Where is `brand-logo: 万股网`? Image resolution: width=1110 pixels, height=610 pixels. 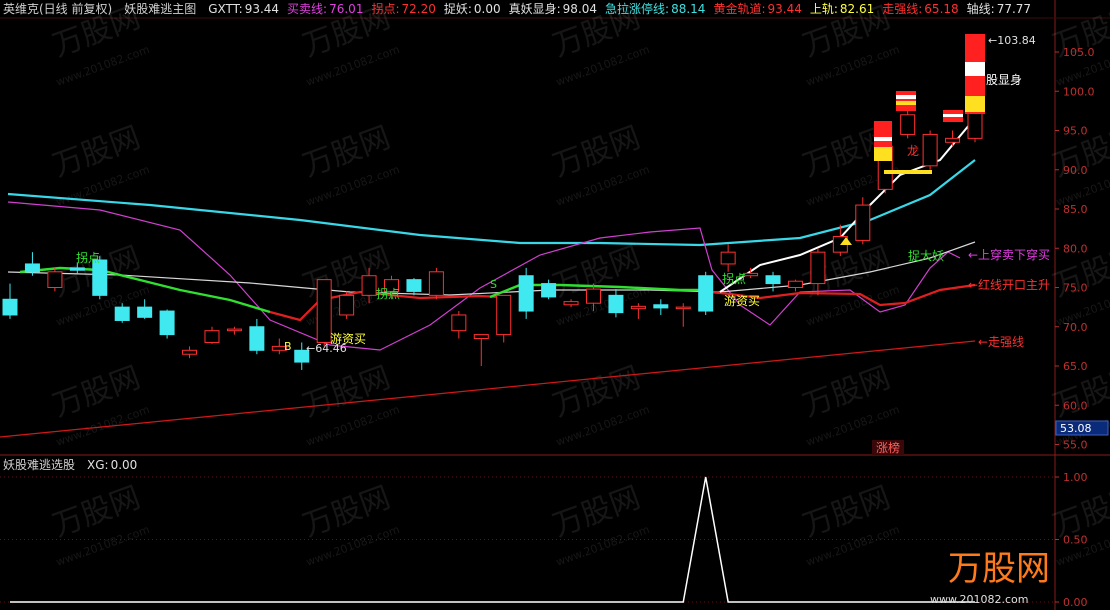
brand-logo: 万股网 is located at coordinates (999, 569).